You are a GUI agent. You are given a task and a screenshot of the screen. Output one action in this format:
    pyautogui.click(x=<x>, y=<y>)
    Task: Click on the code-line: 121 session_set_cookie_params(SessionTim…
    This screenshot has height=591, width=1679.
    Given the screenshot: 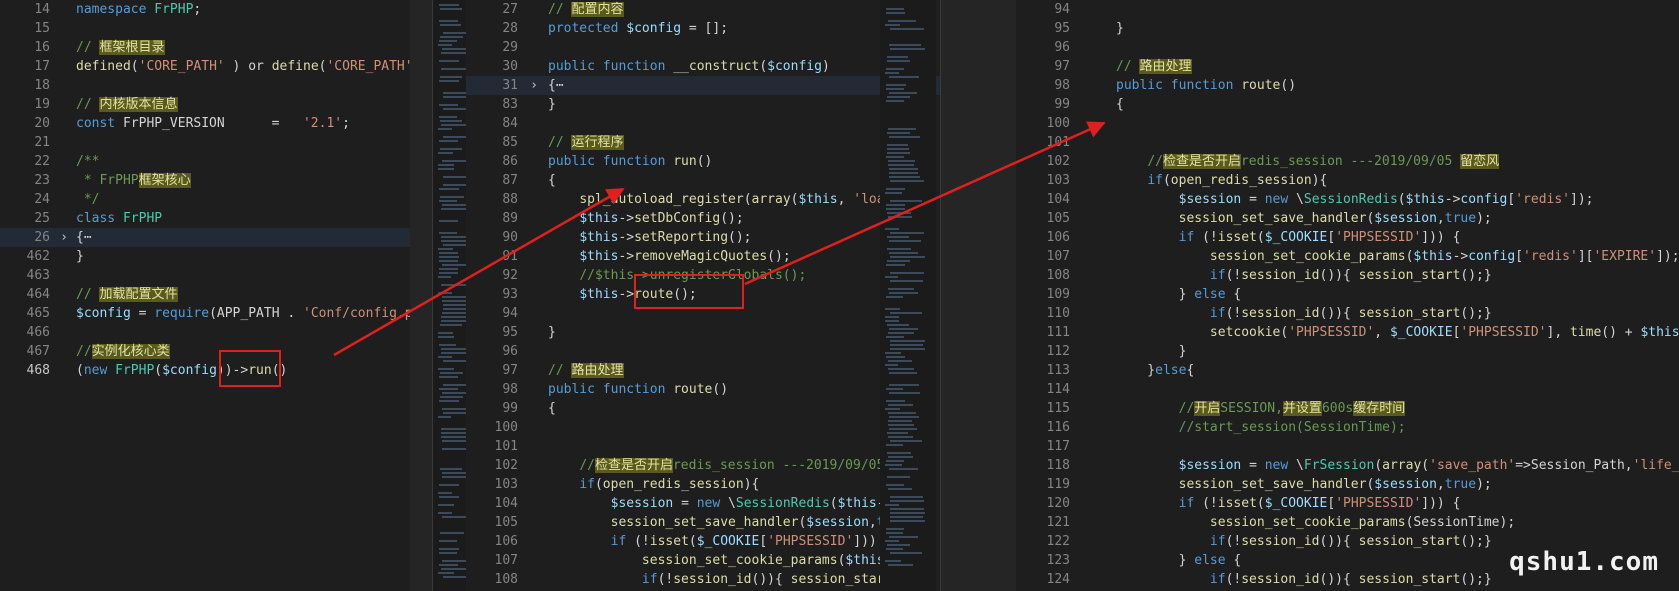 What is the action you would take?
    pyautogui.click(x=1347, y=522)
    